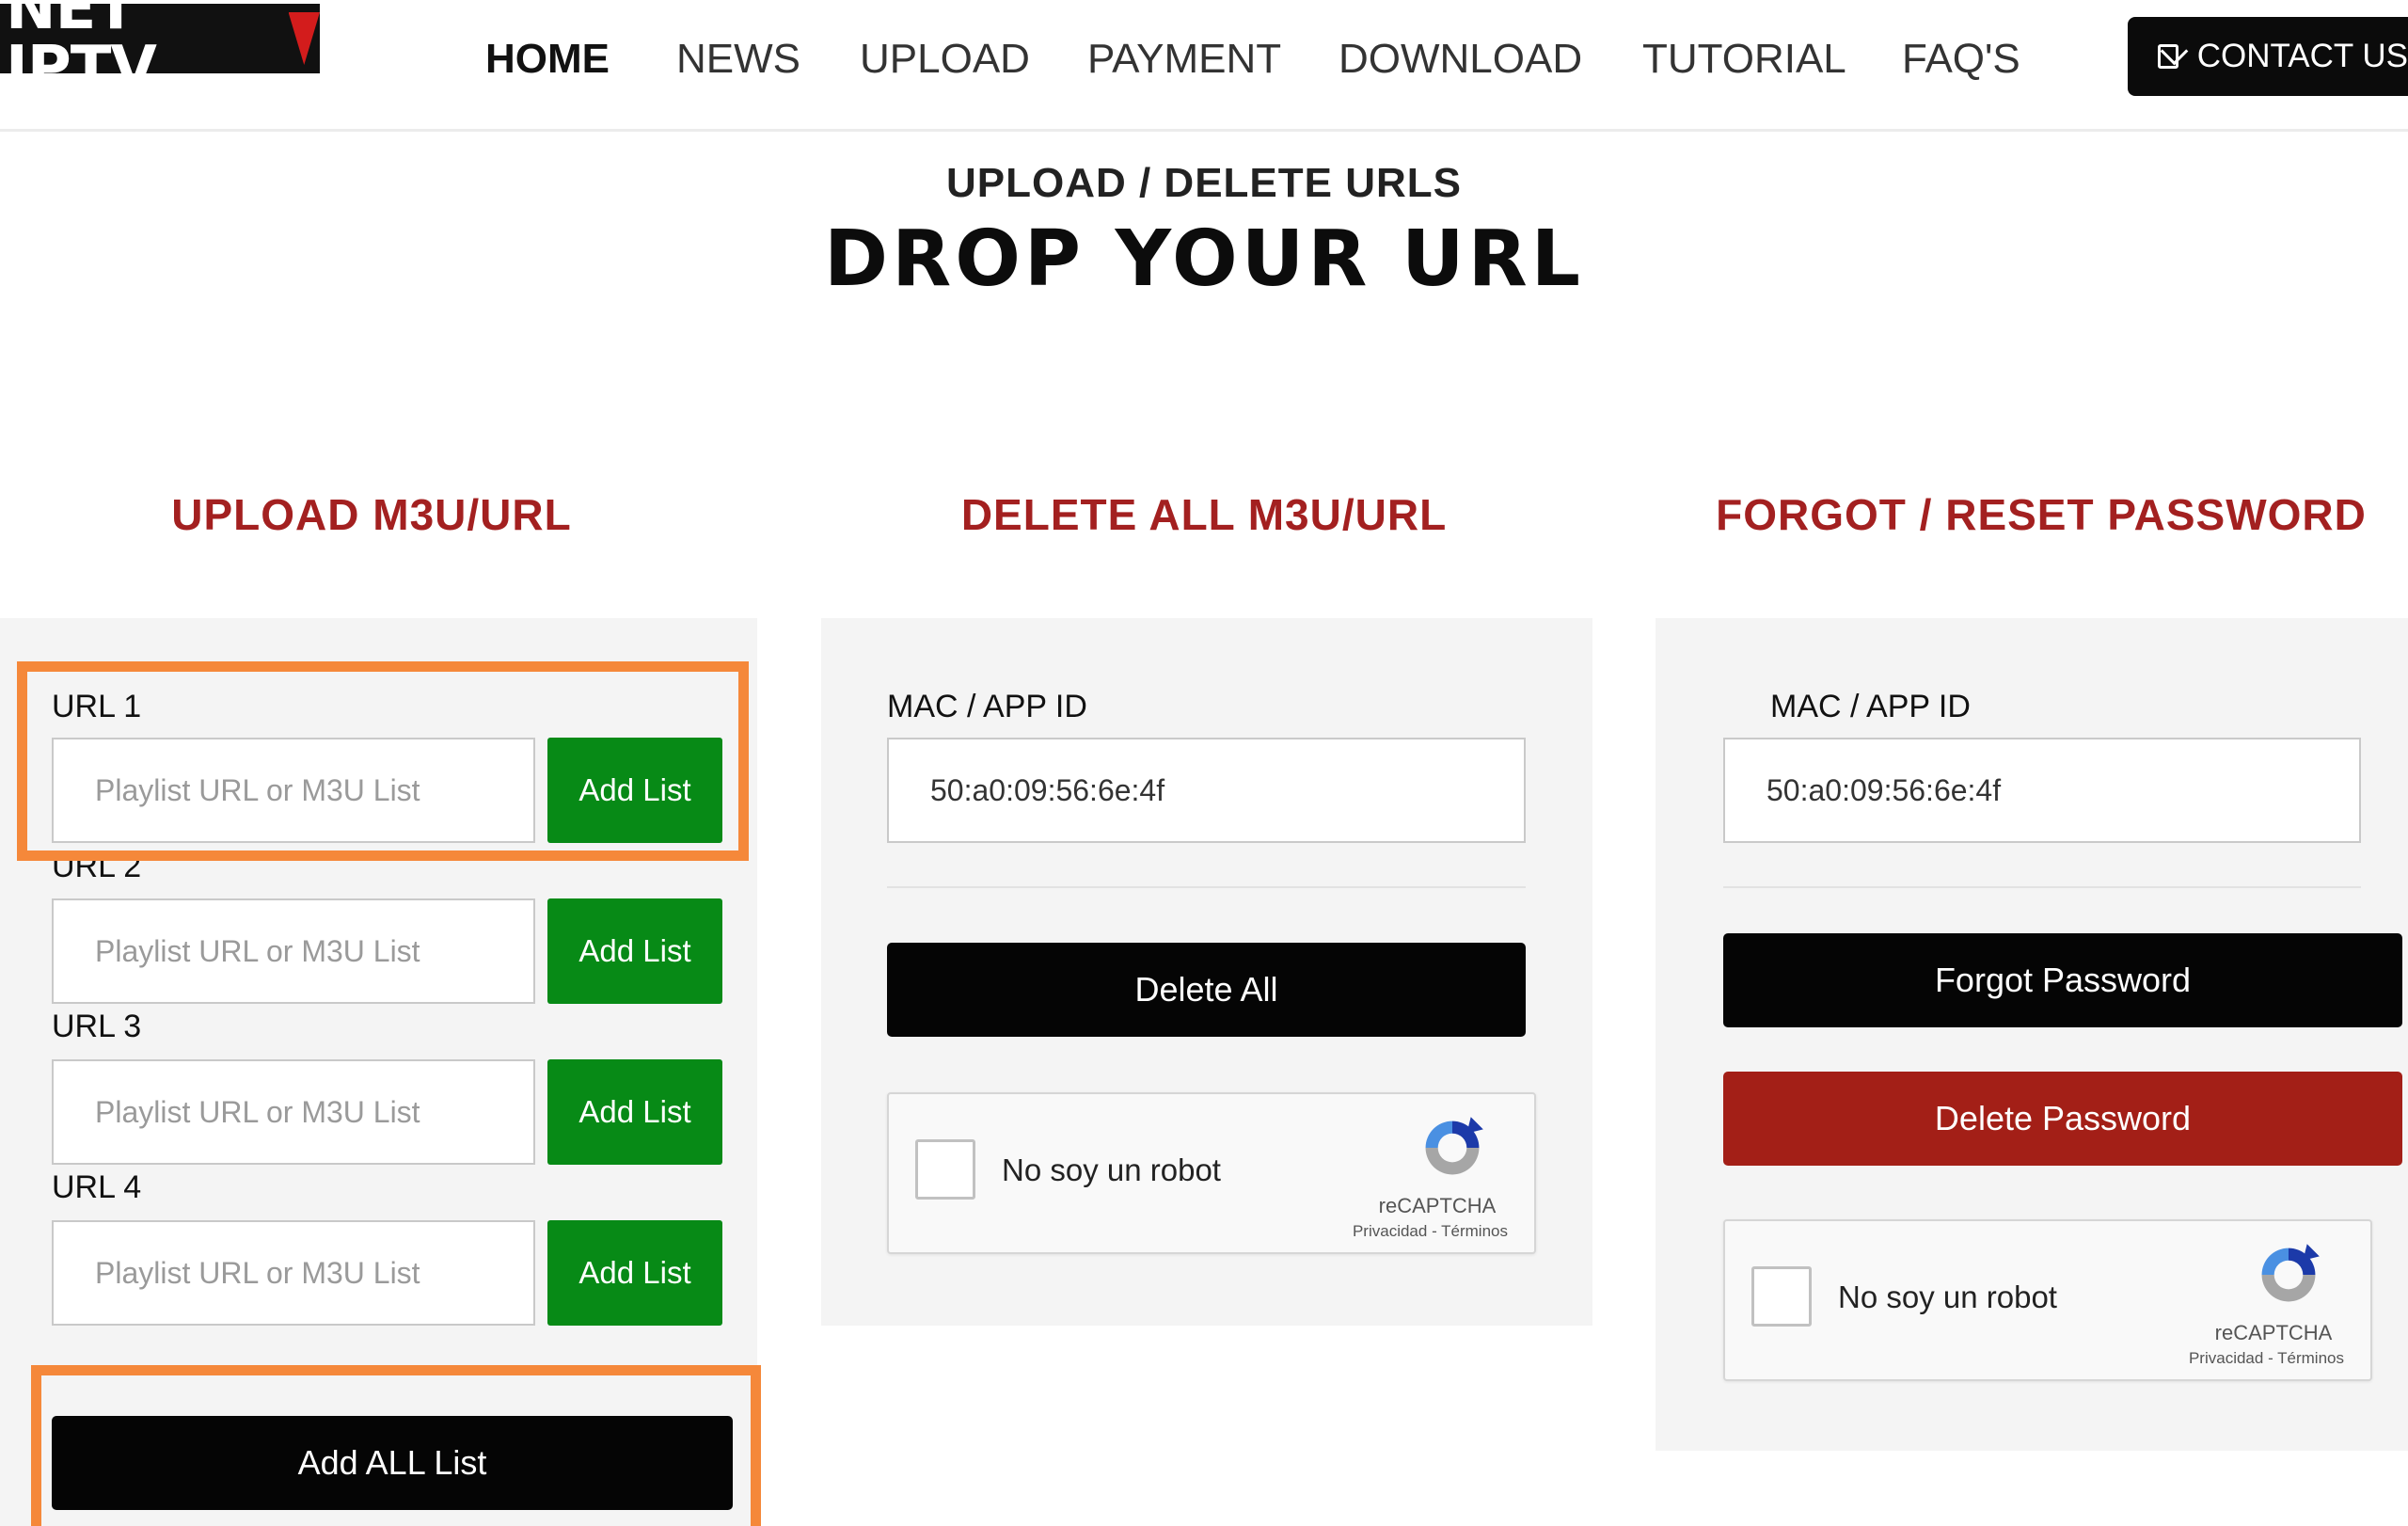 The height and width of the screenshot is (1526, 2408). Describe the element at coordinates (2168, 56) in the screenshot. I see `mail-icon` at that location.